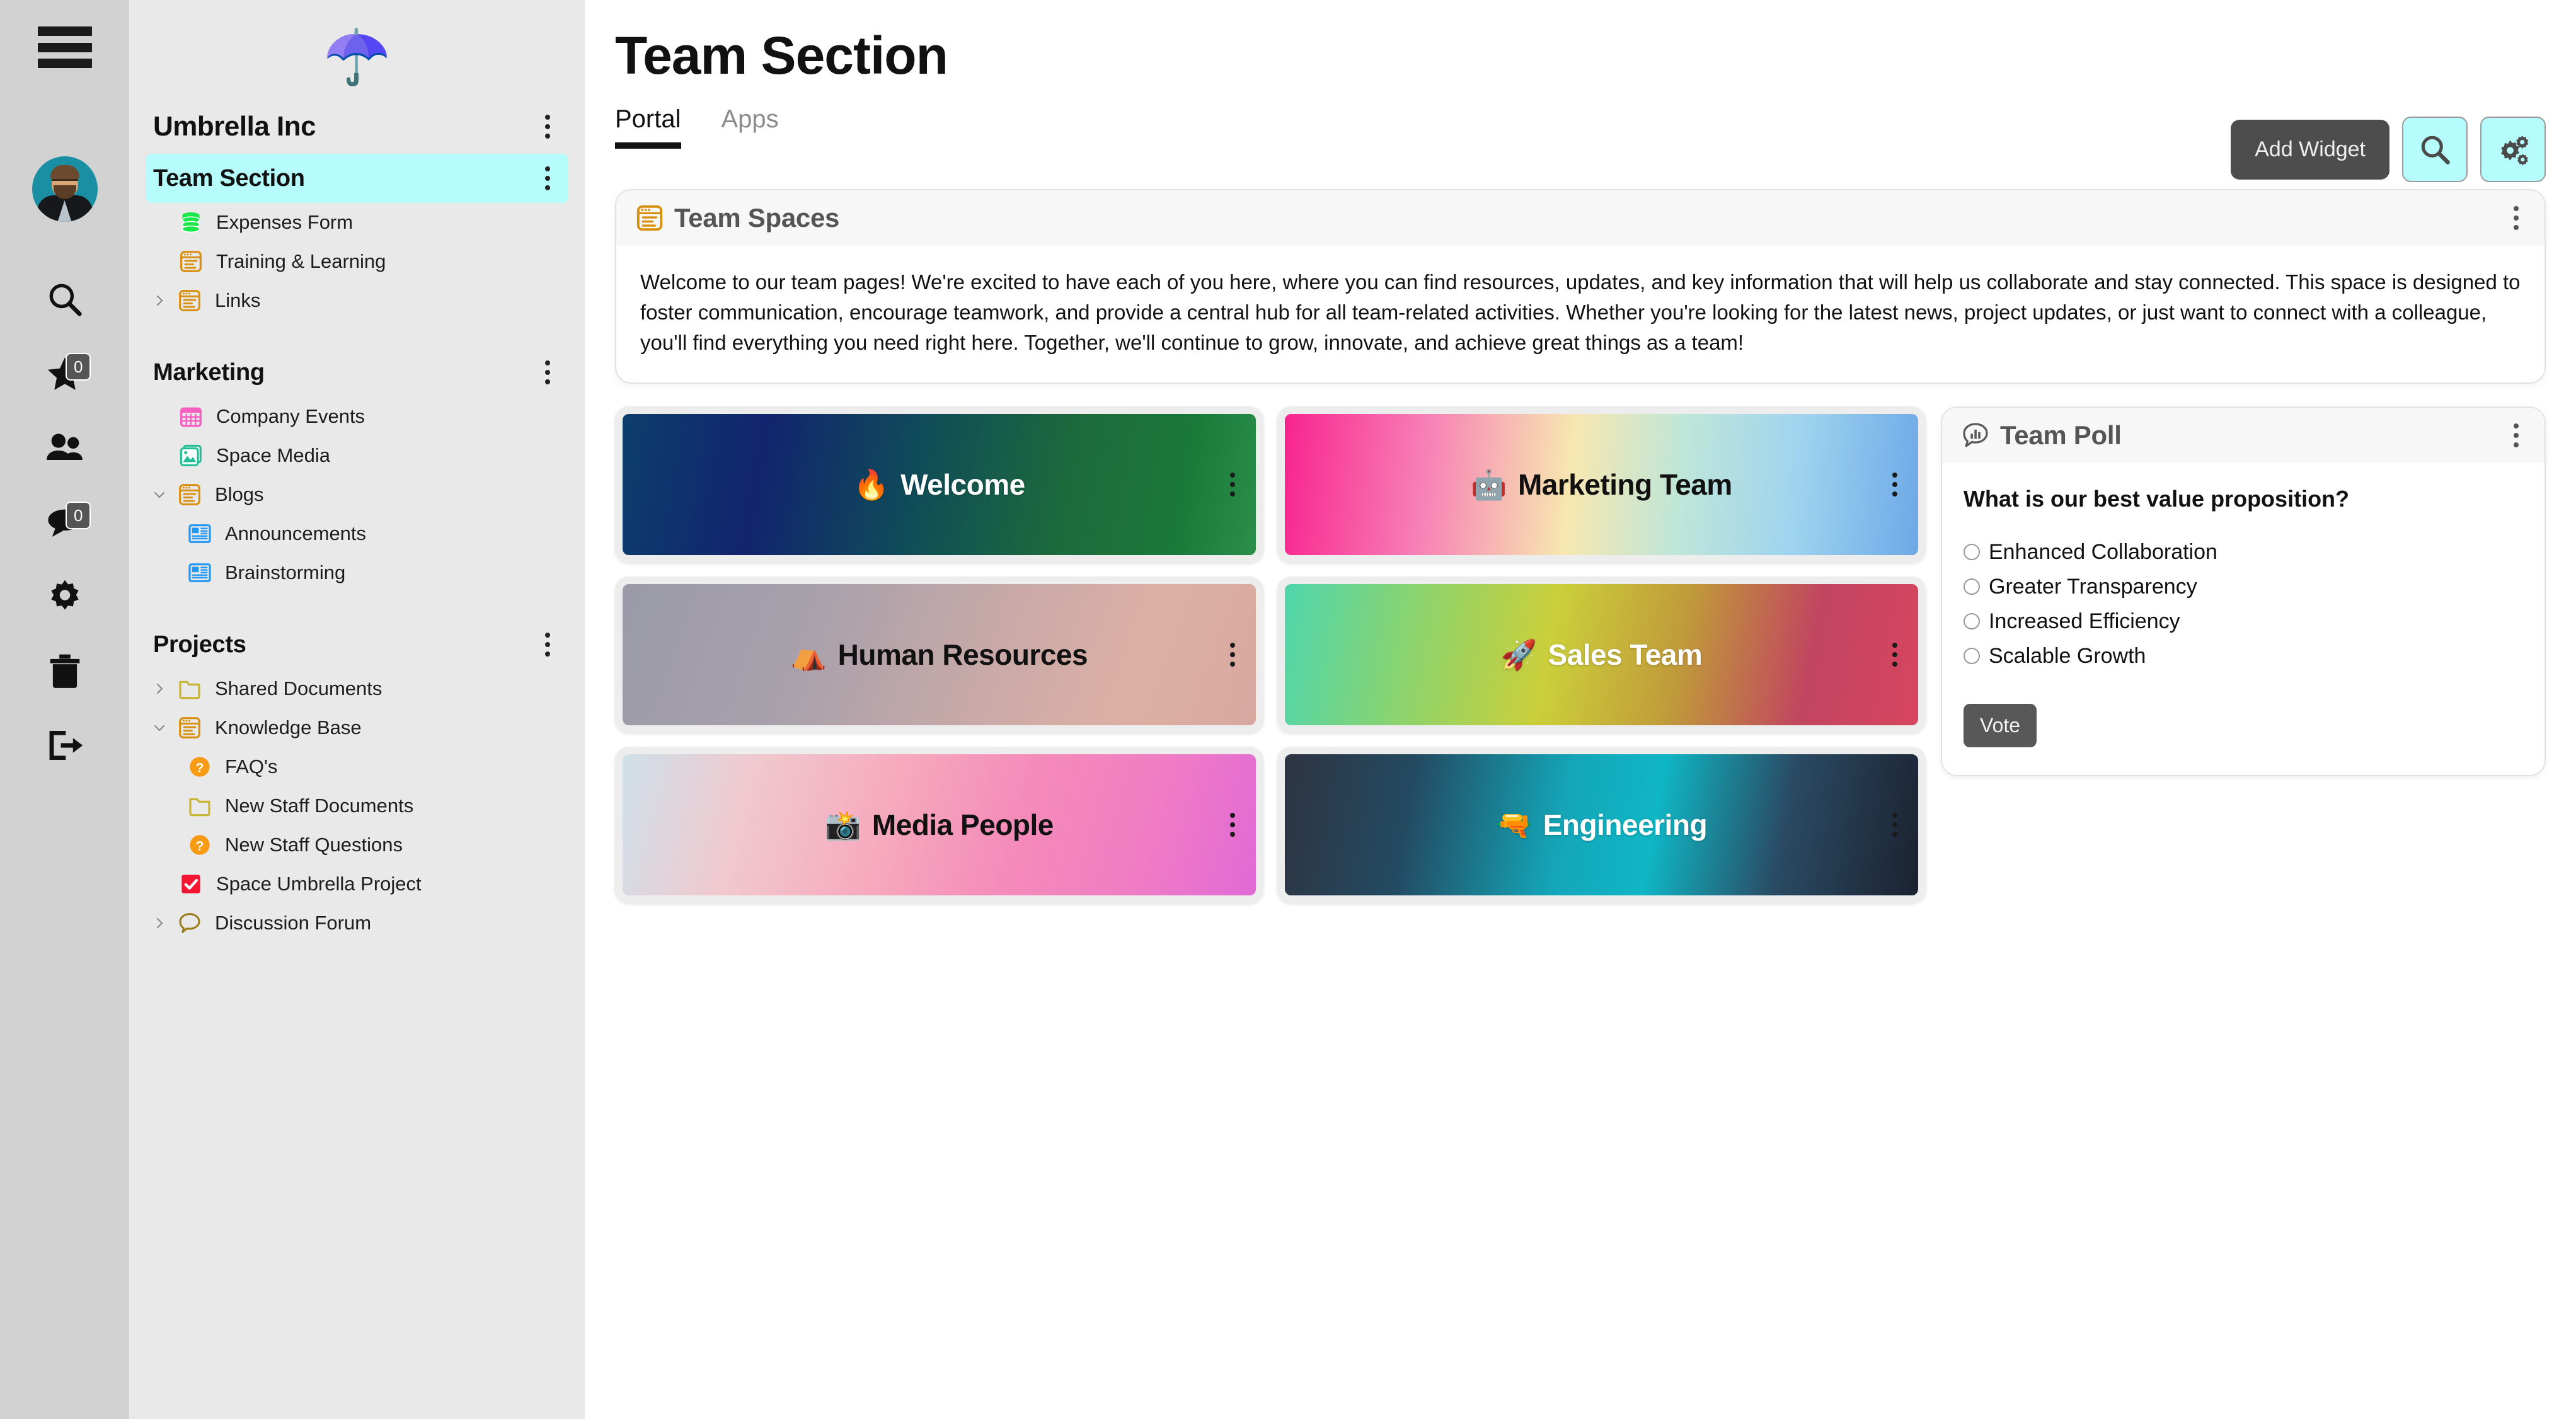 The width and height of the screenshot is (2576, 1419). What do you see at coordinates (64, 299) in the screenshot?
I see `rail-search-button` at bounding box center [64, 299].